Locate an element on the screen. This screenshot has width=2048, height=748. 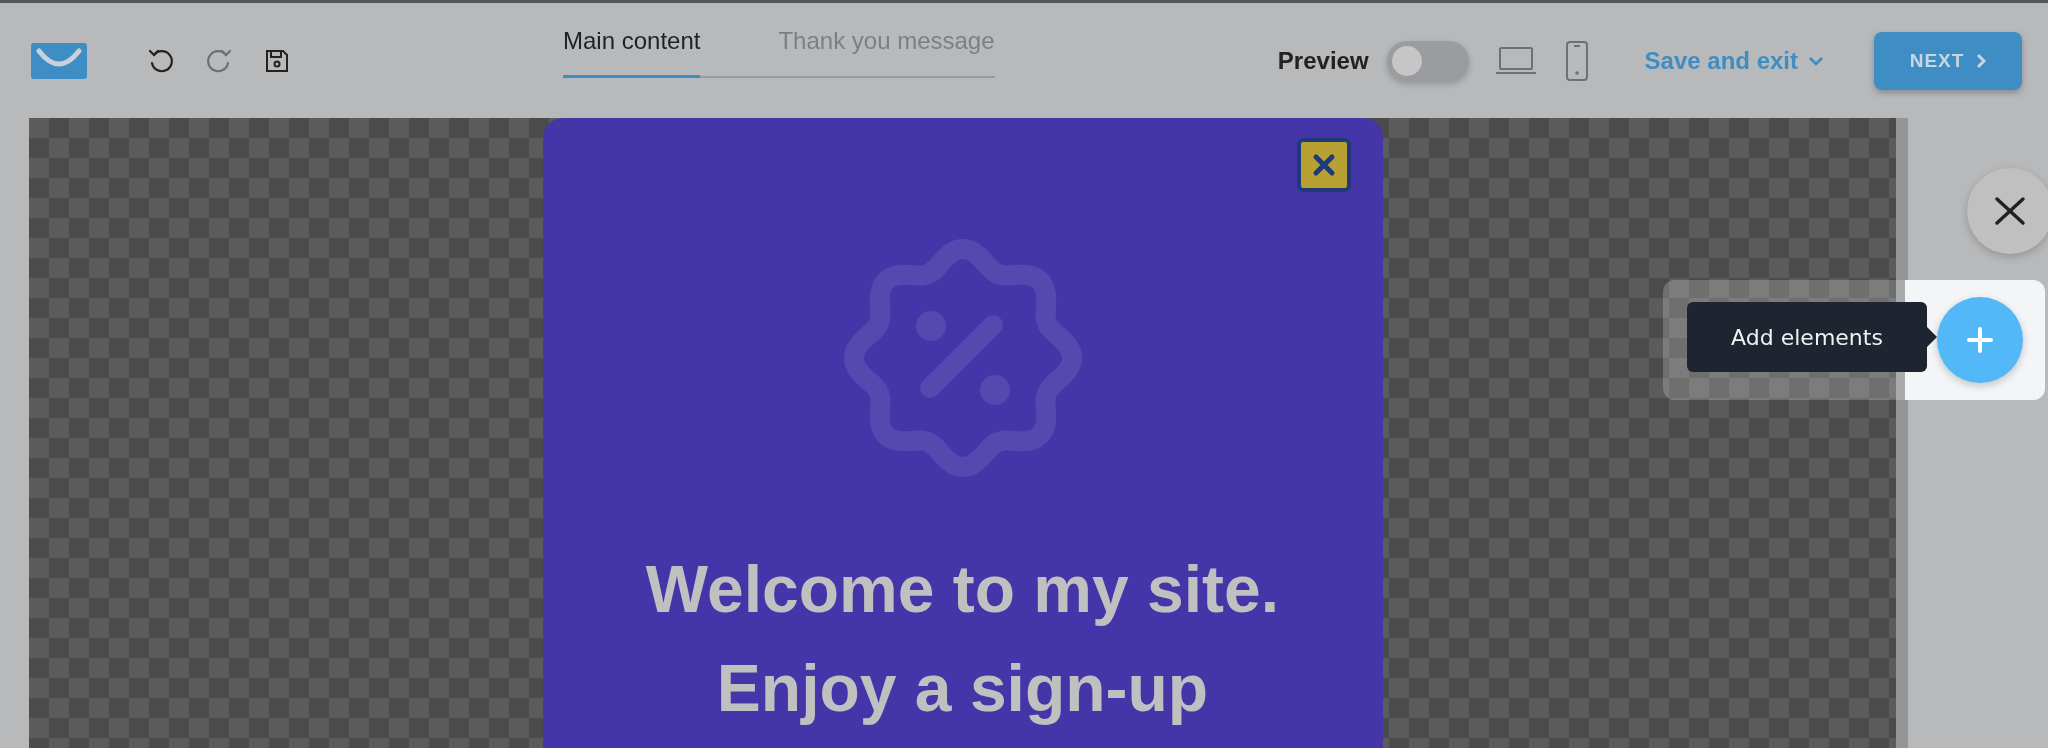
plus-icon is located at coordinates (1980, 340).